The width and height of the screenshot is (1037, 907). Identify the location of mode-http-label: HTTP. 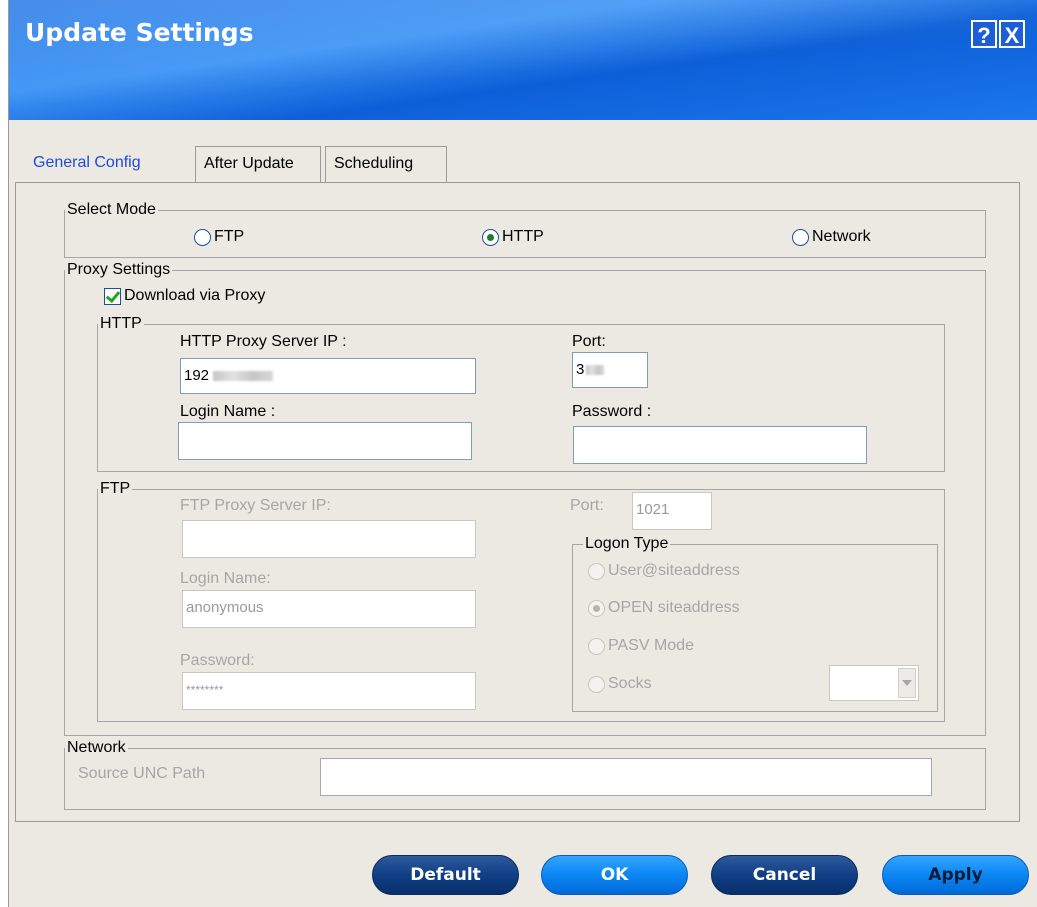
(523, 236).